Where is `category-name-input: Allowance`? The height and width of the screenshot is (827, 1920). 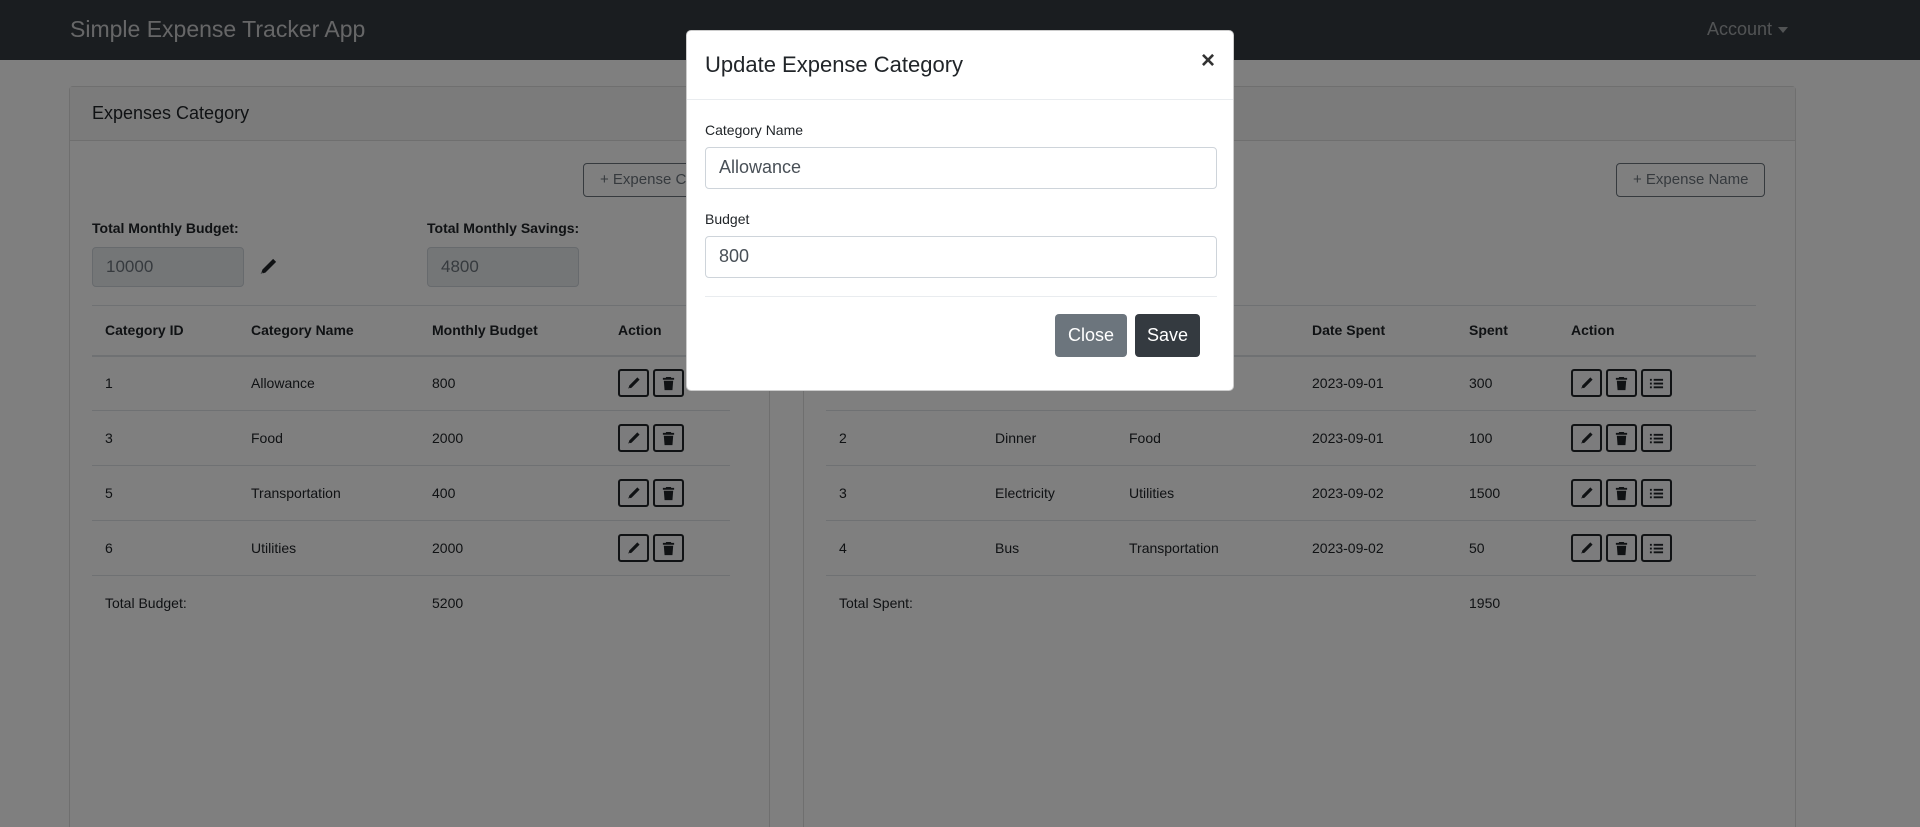 category-name-input: Allowance is located at coordinates (961, 168).